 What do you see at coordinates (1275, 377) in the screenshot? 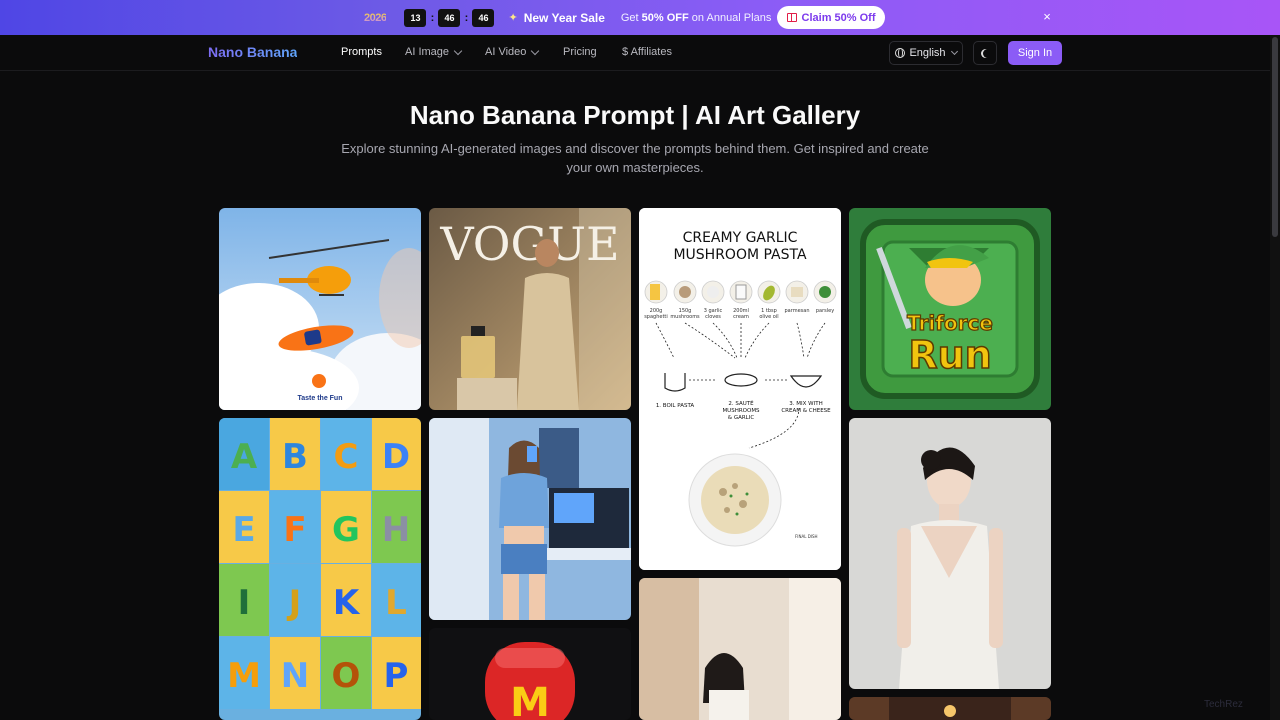
I see `page-scrollbar` at bounding box center [1275, 377].